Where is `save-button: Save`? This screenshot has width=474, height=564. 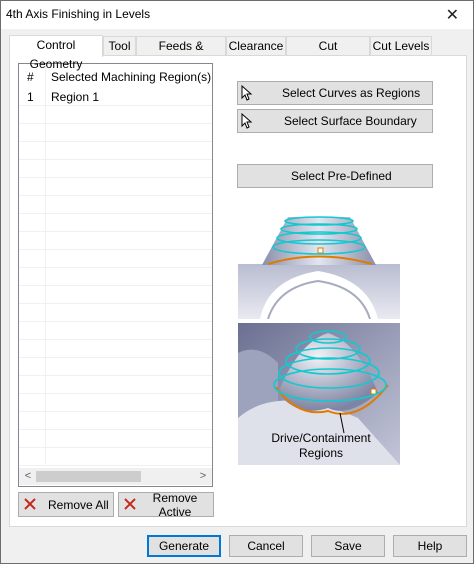 save-button: Save is located at coordinates (348, 546).